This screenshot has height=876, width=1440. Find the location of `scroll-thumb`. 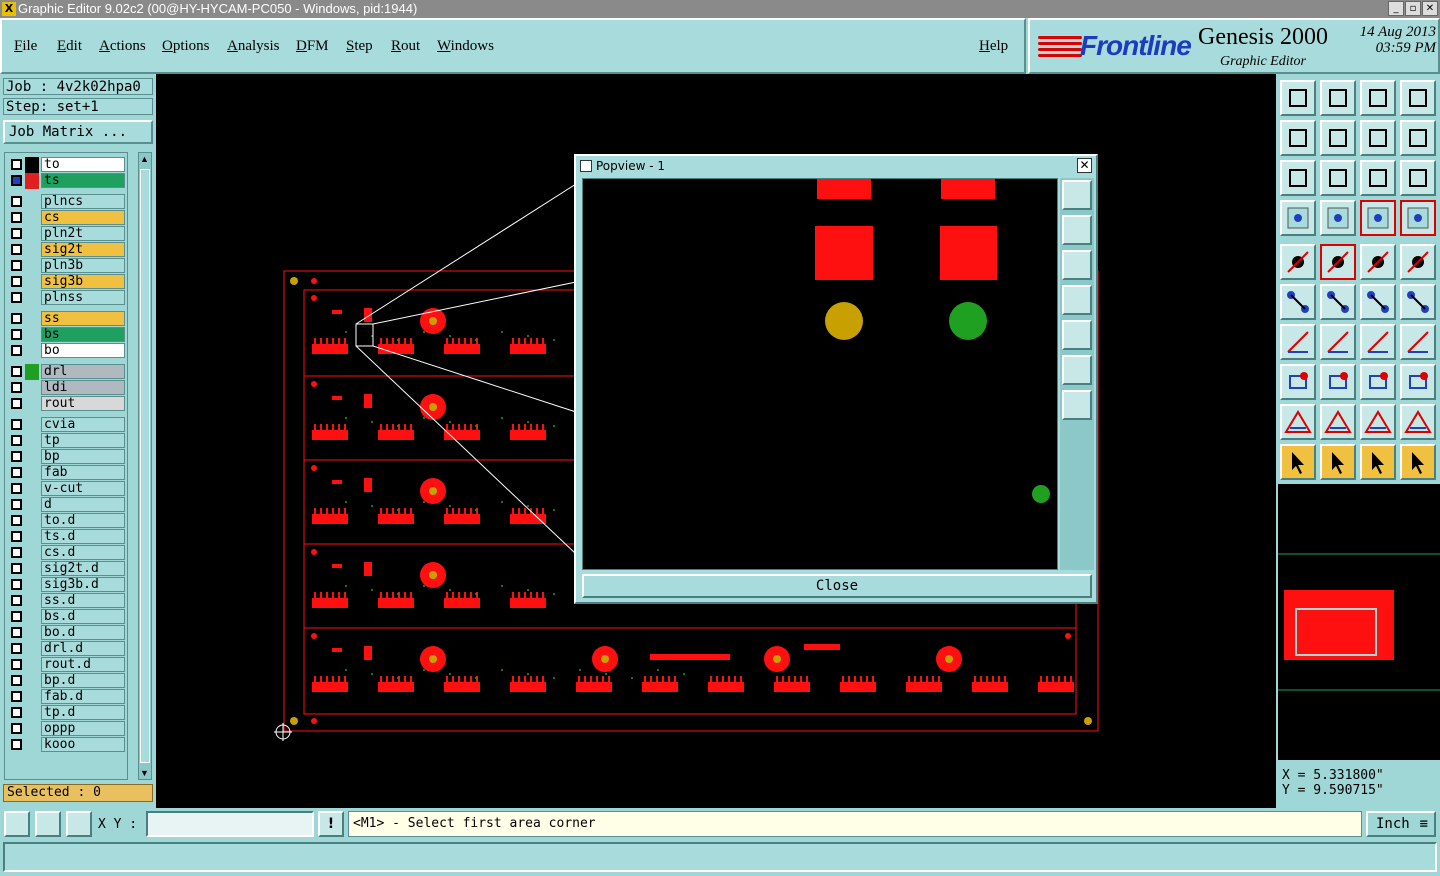

scroll-thumb is located at coordinates (145, 466).